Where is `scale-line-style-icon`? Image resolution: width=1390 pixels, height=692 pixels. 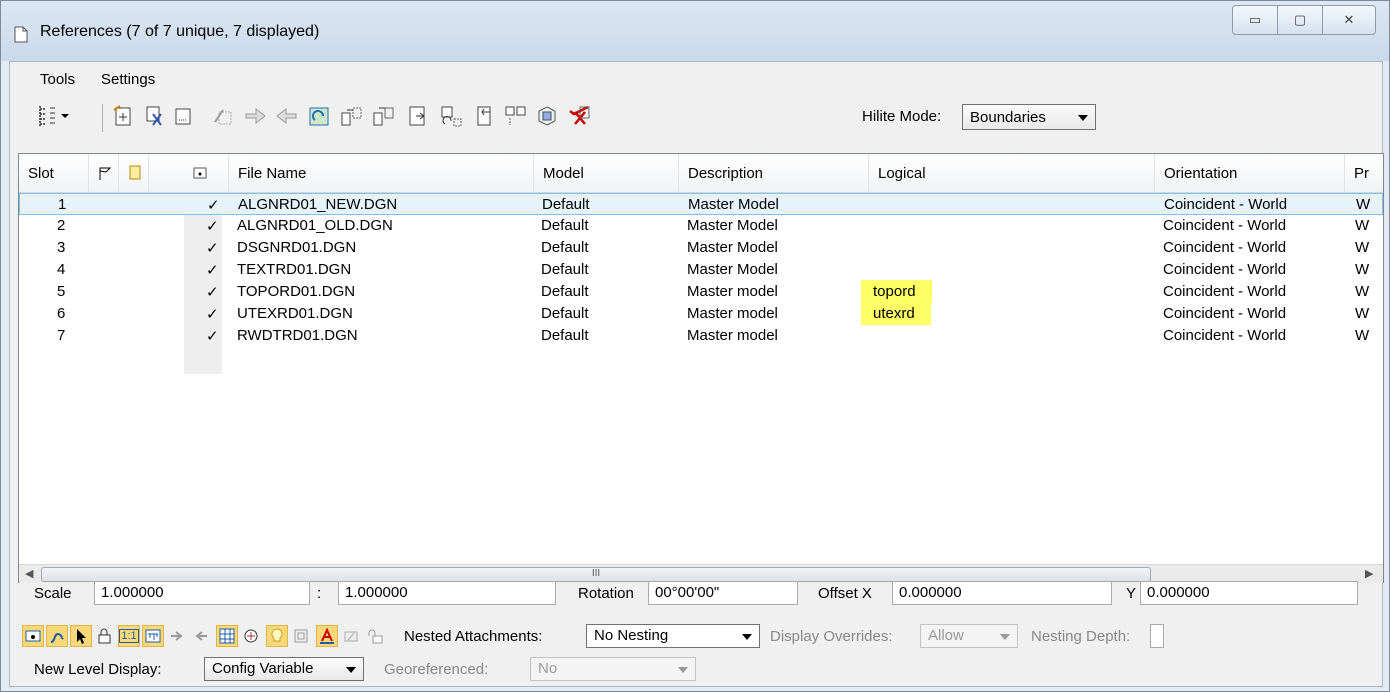
scale-line-style-icon is located at coordinates (153, 636).